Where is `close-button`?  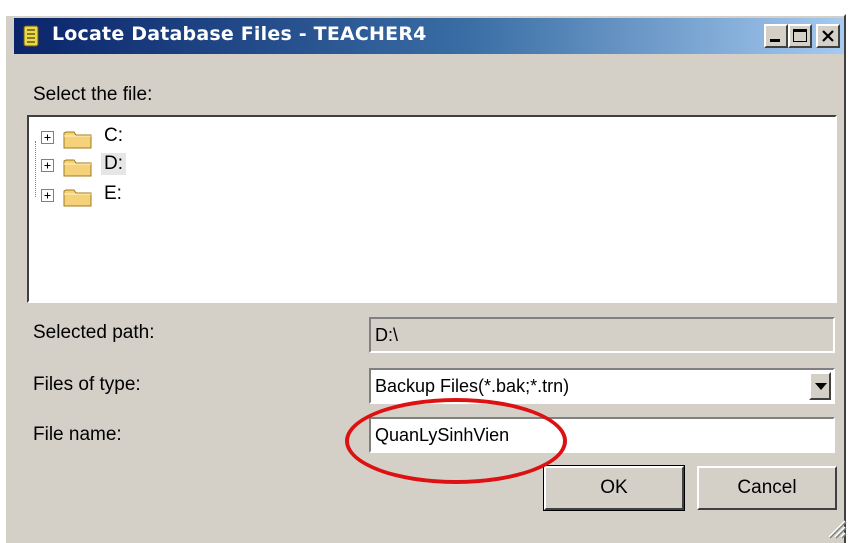 close-button is located at coordinates (828, 36).